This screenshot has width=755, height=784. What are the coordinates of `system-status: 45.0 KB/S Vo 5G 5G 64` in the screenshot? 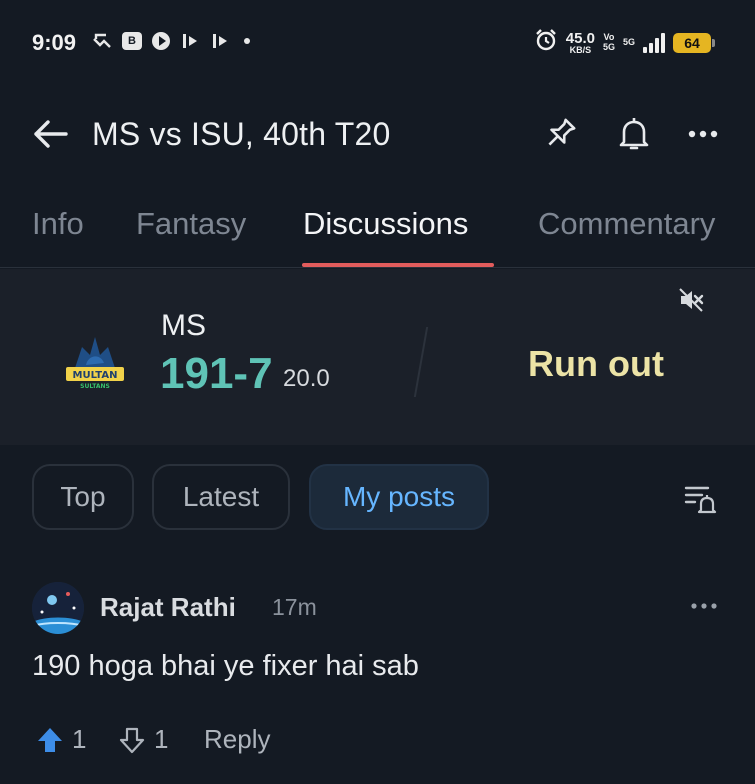 It's located at (624, 42).